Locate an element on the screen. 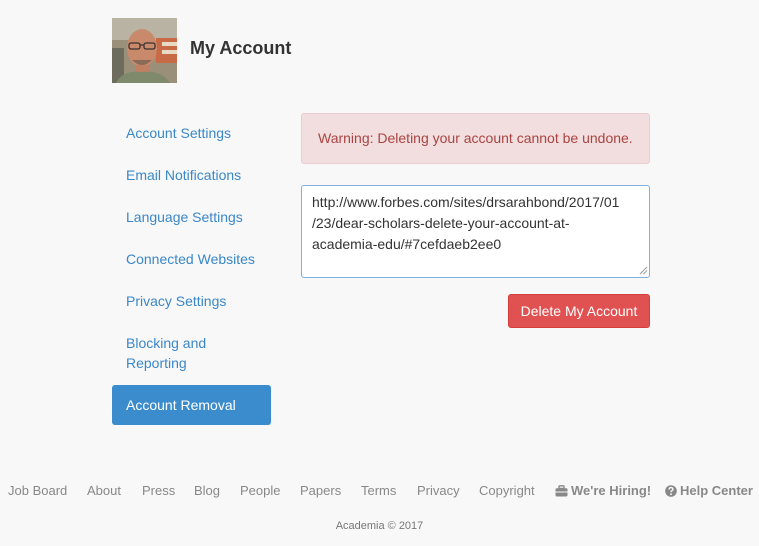 Image resolution: width=759 pixels, height=546 pixels. avatar is located at coordinates (144, 50).